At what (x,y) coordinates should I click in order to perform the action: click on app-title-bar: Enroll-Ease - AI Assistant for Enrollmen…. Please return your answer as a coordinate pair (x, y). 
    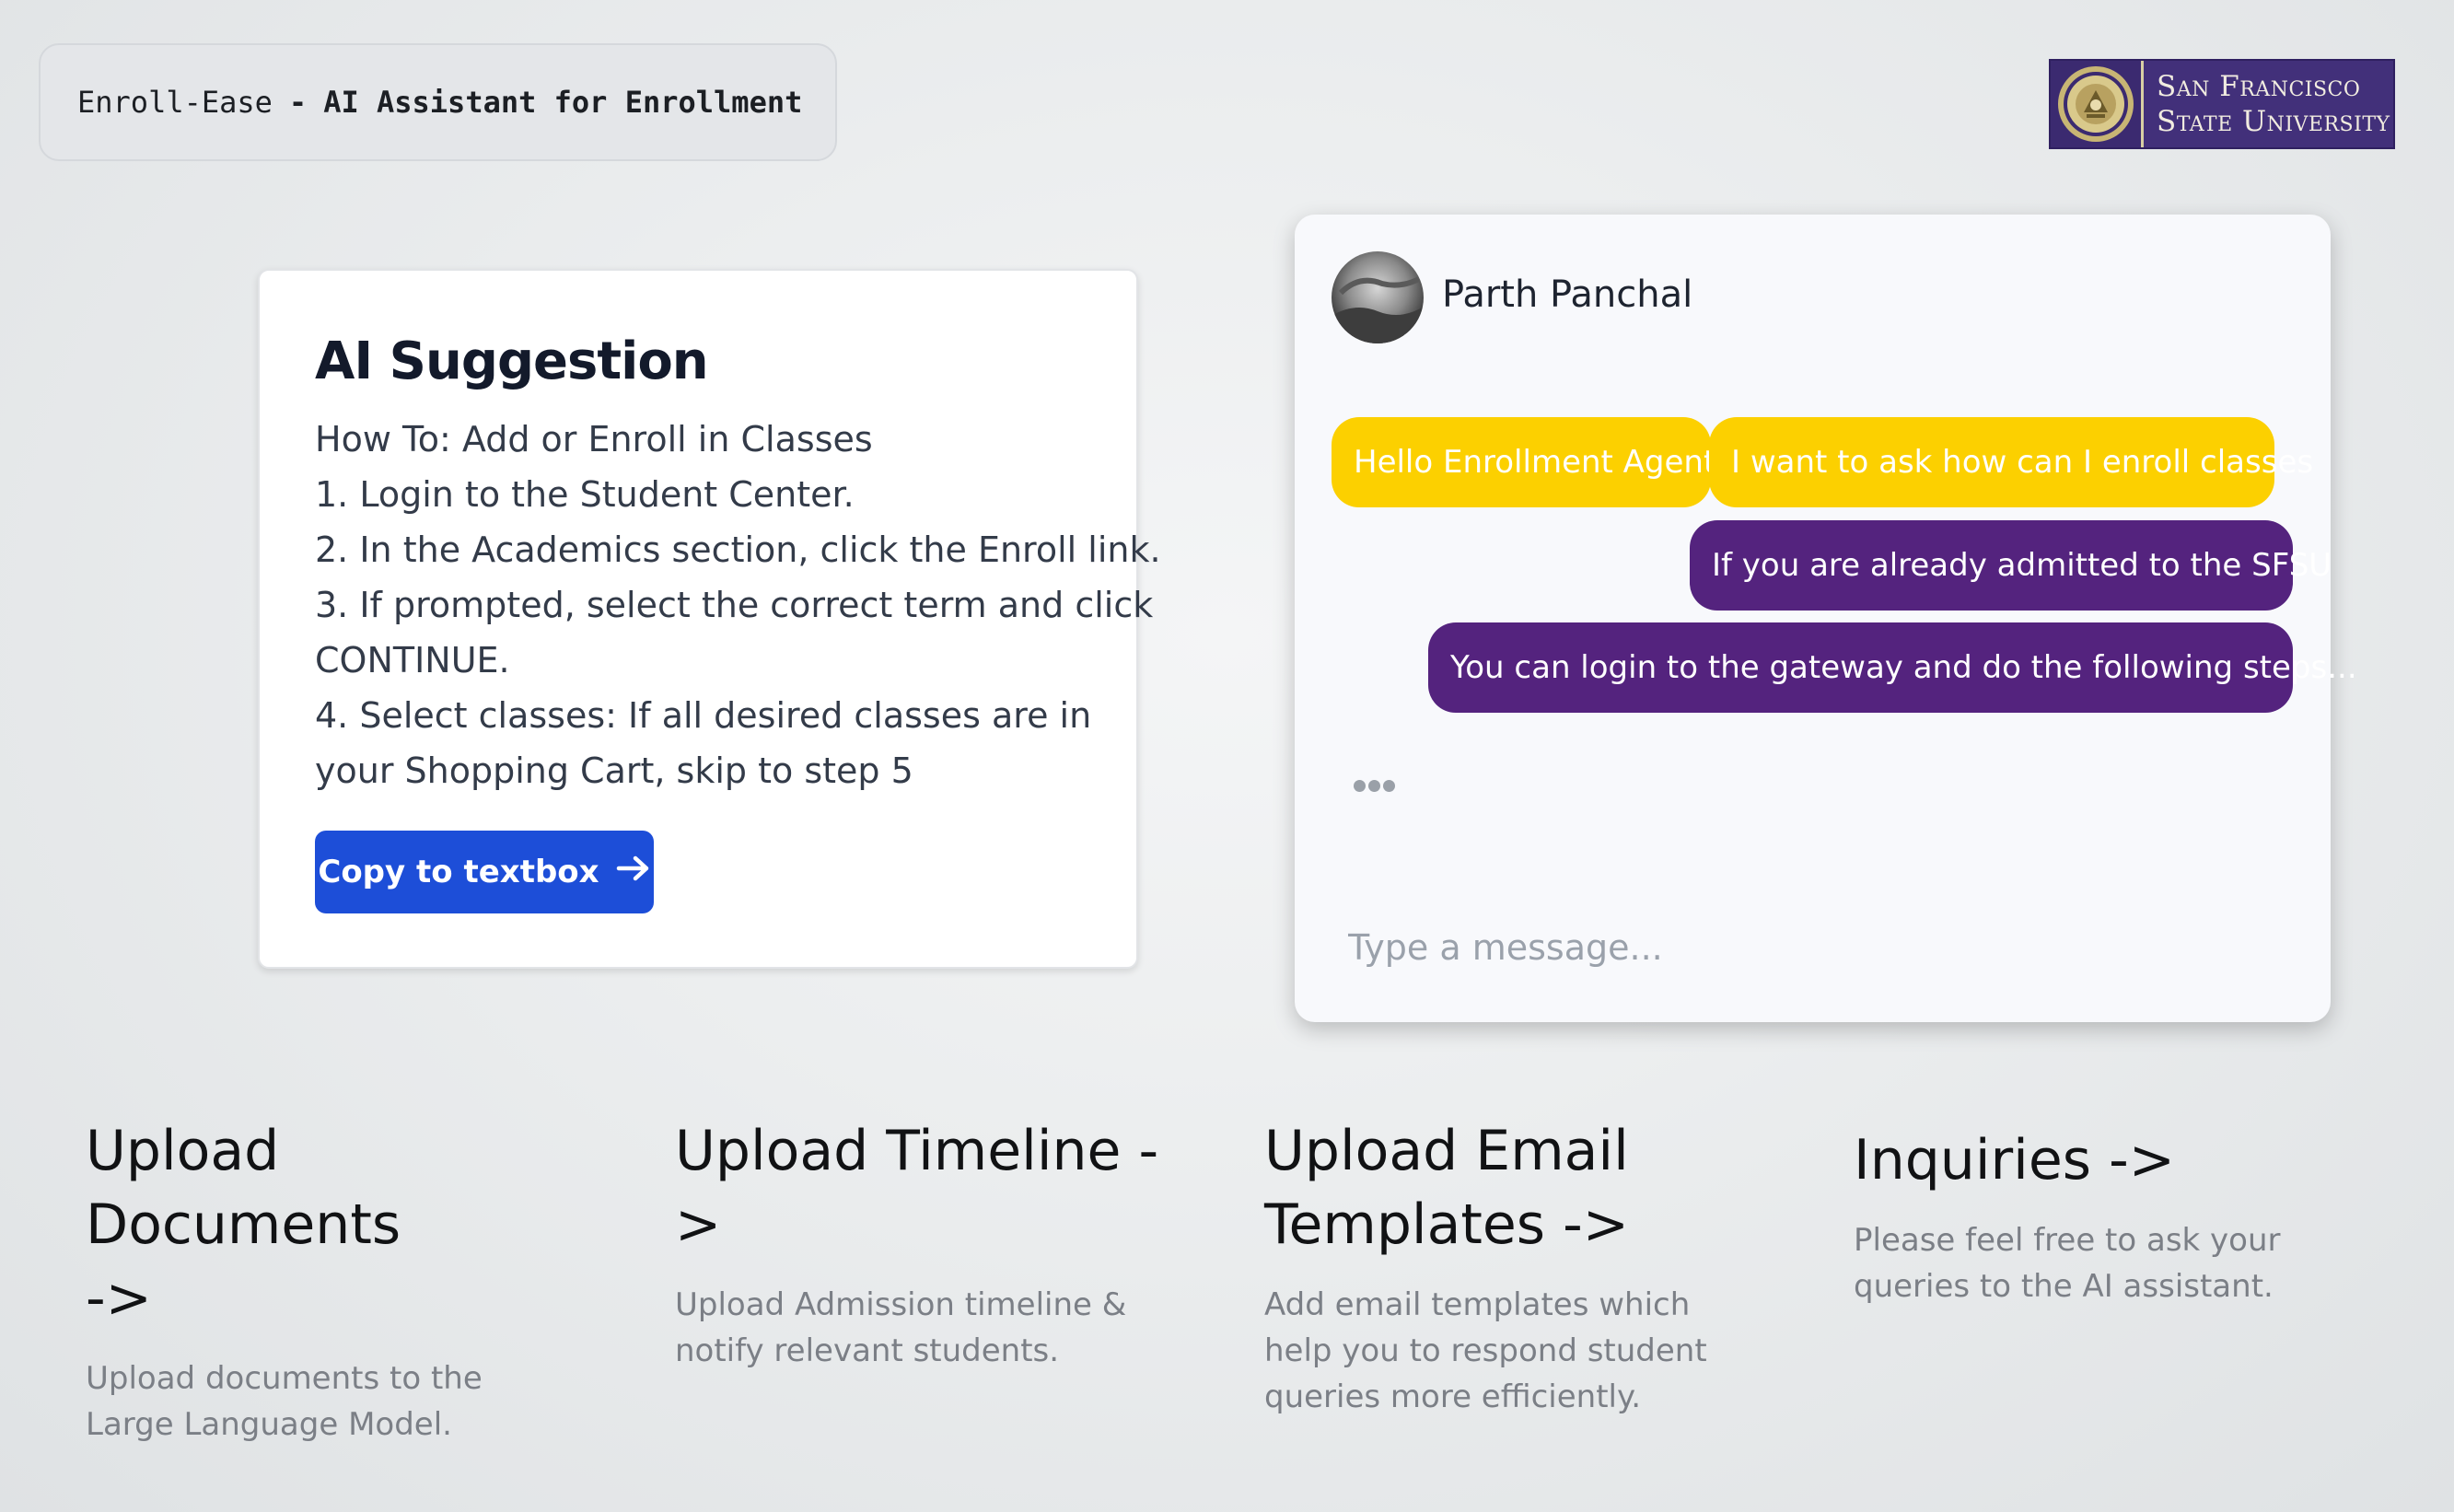
    Looking at the image, I should click on (438, 102).